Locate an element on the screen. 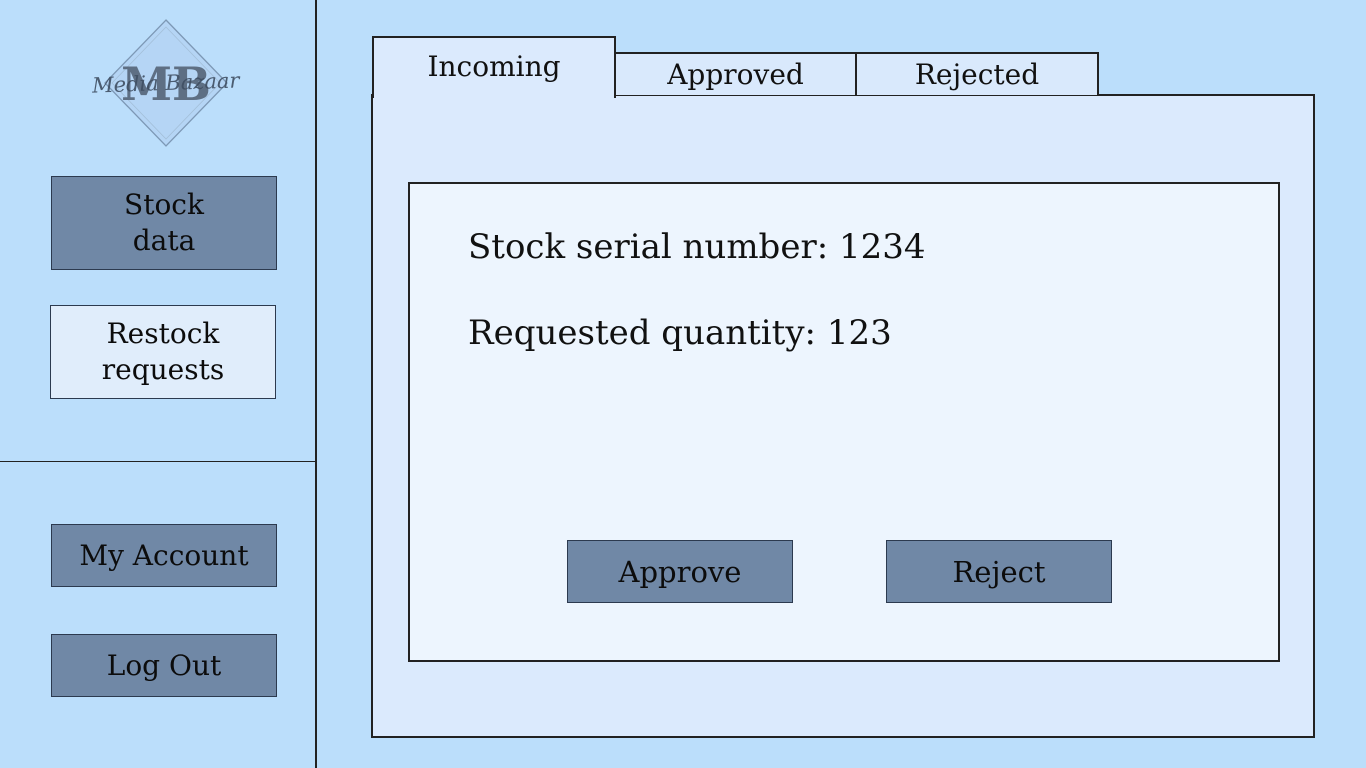 This screenshot has height=768, width=1366. stock-serial-label: Stock serial number: is located at coordinates (653, 247).